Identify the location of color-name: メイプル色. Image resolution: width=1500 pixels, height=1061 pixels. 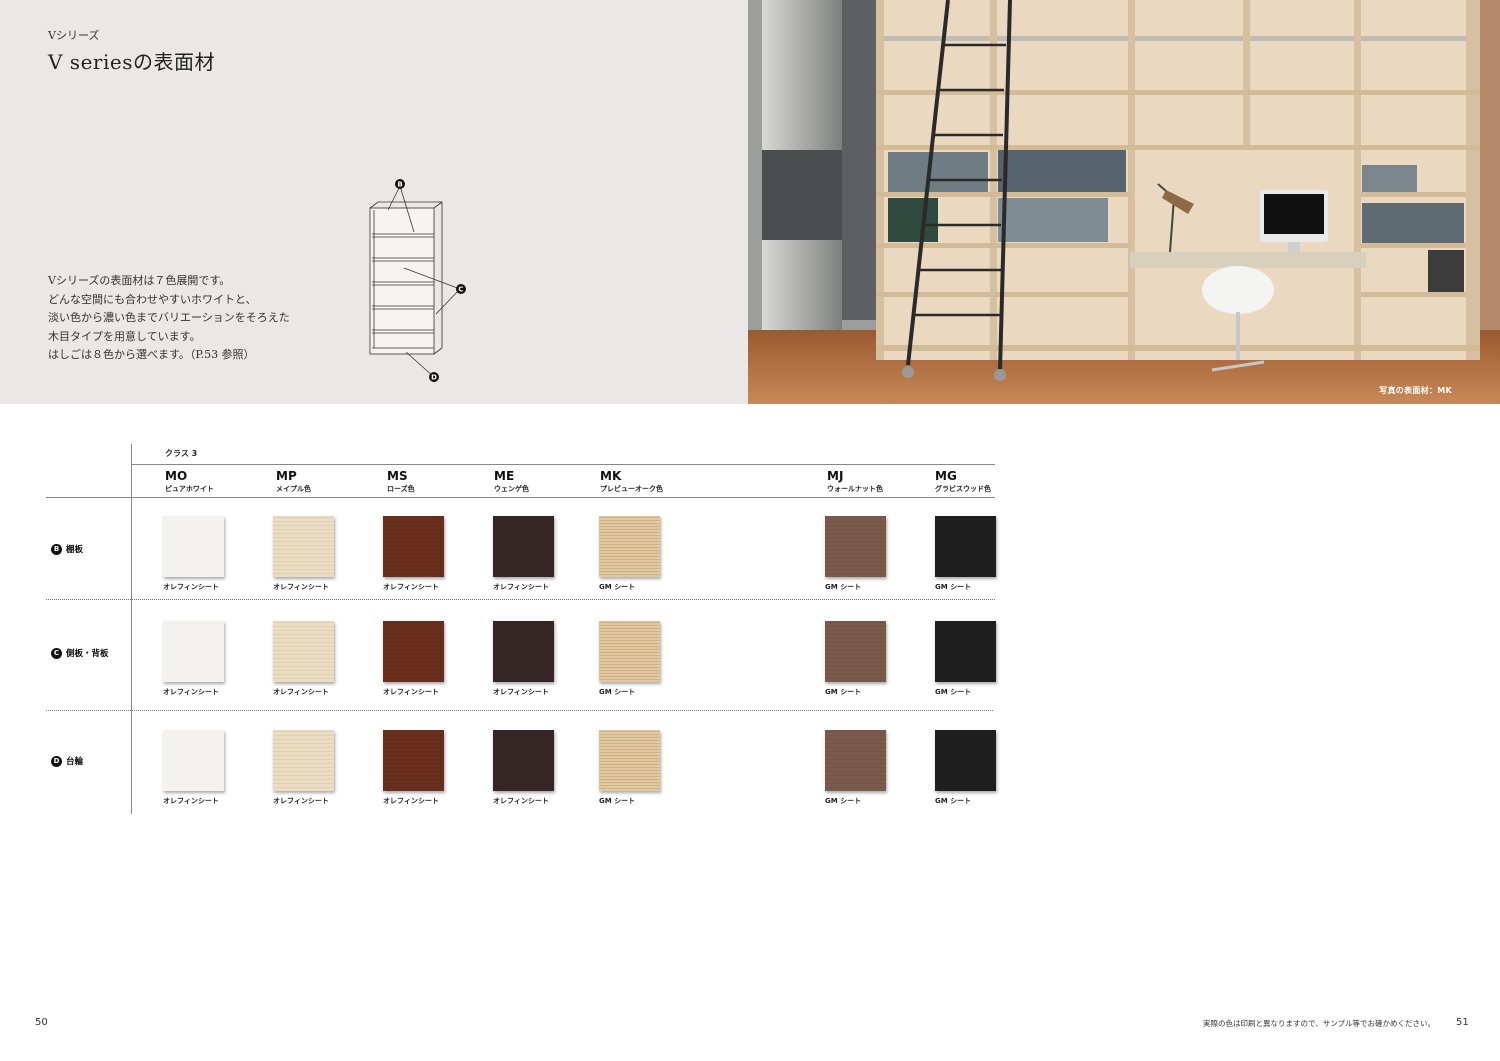
(293, 489).